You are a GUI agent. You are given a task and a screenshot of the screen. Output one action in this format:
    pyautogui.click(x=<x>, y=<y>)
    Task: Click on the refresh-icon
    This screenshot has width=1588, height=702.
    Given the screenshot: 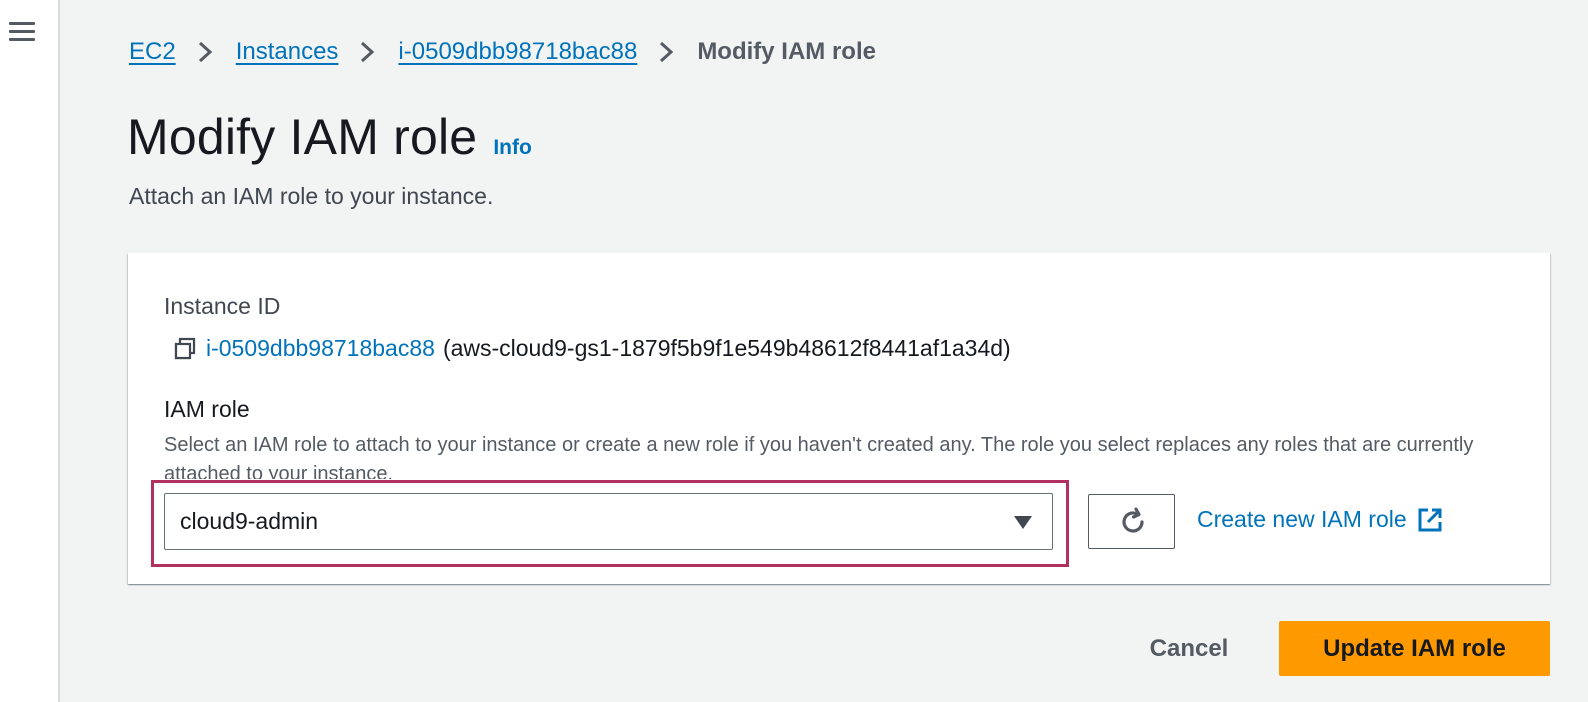 What is the action you would take?
    pyautogui.click(x=1133, y=520)
    